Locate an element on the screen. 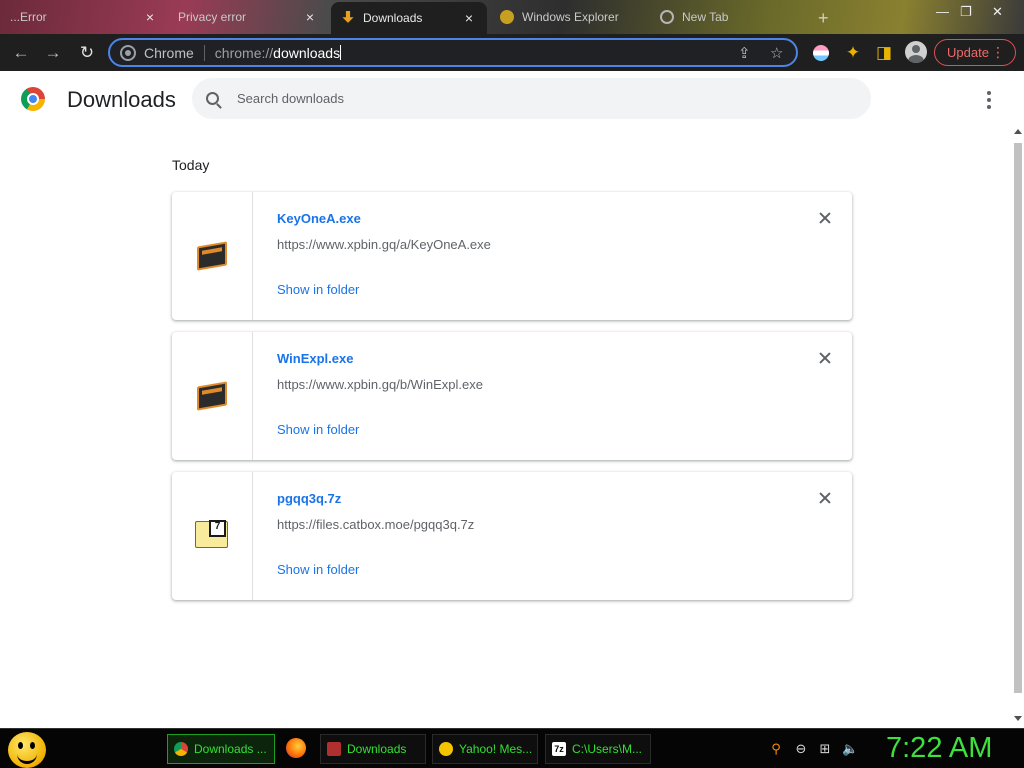  minus-circle-tray-icon: ⊖ is located at coordinates (801, 749).